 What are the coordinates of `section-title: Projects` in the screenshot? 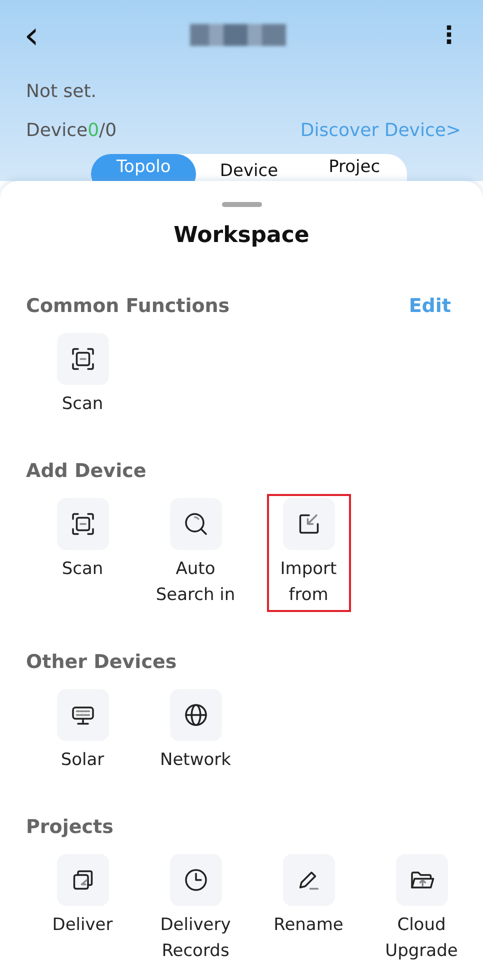 It's located at (70, 827).